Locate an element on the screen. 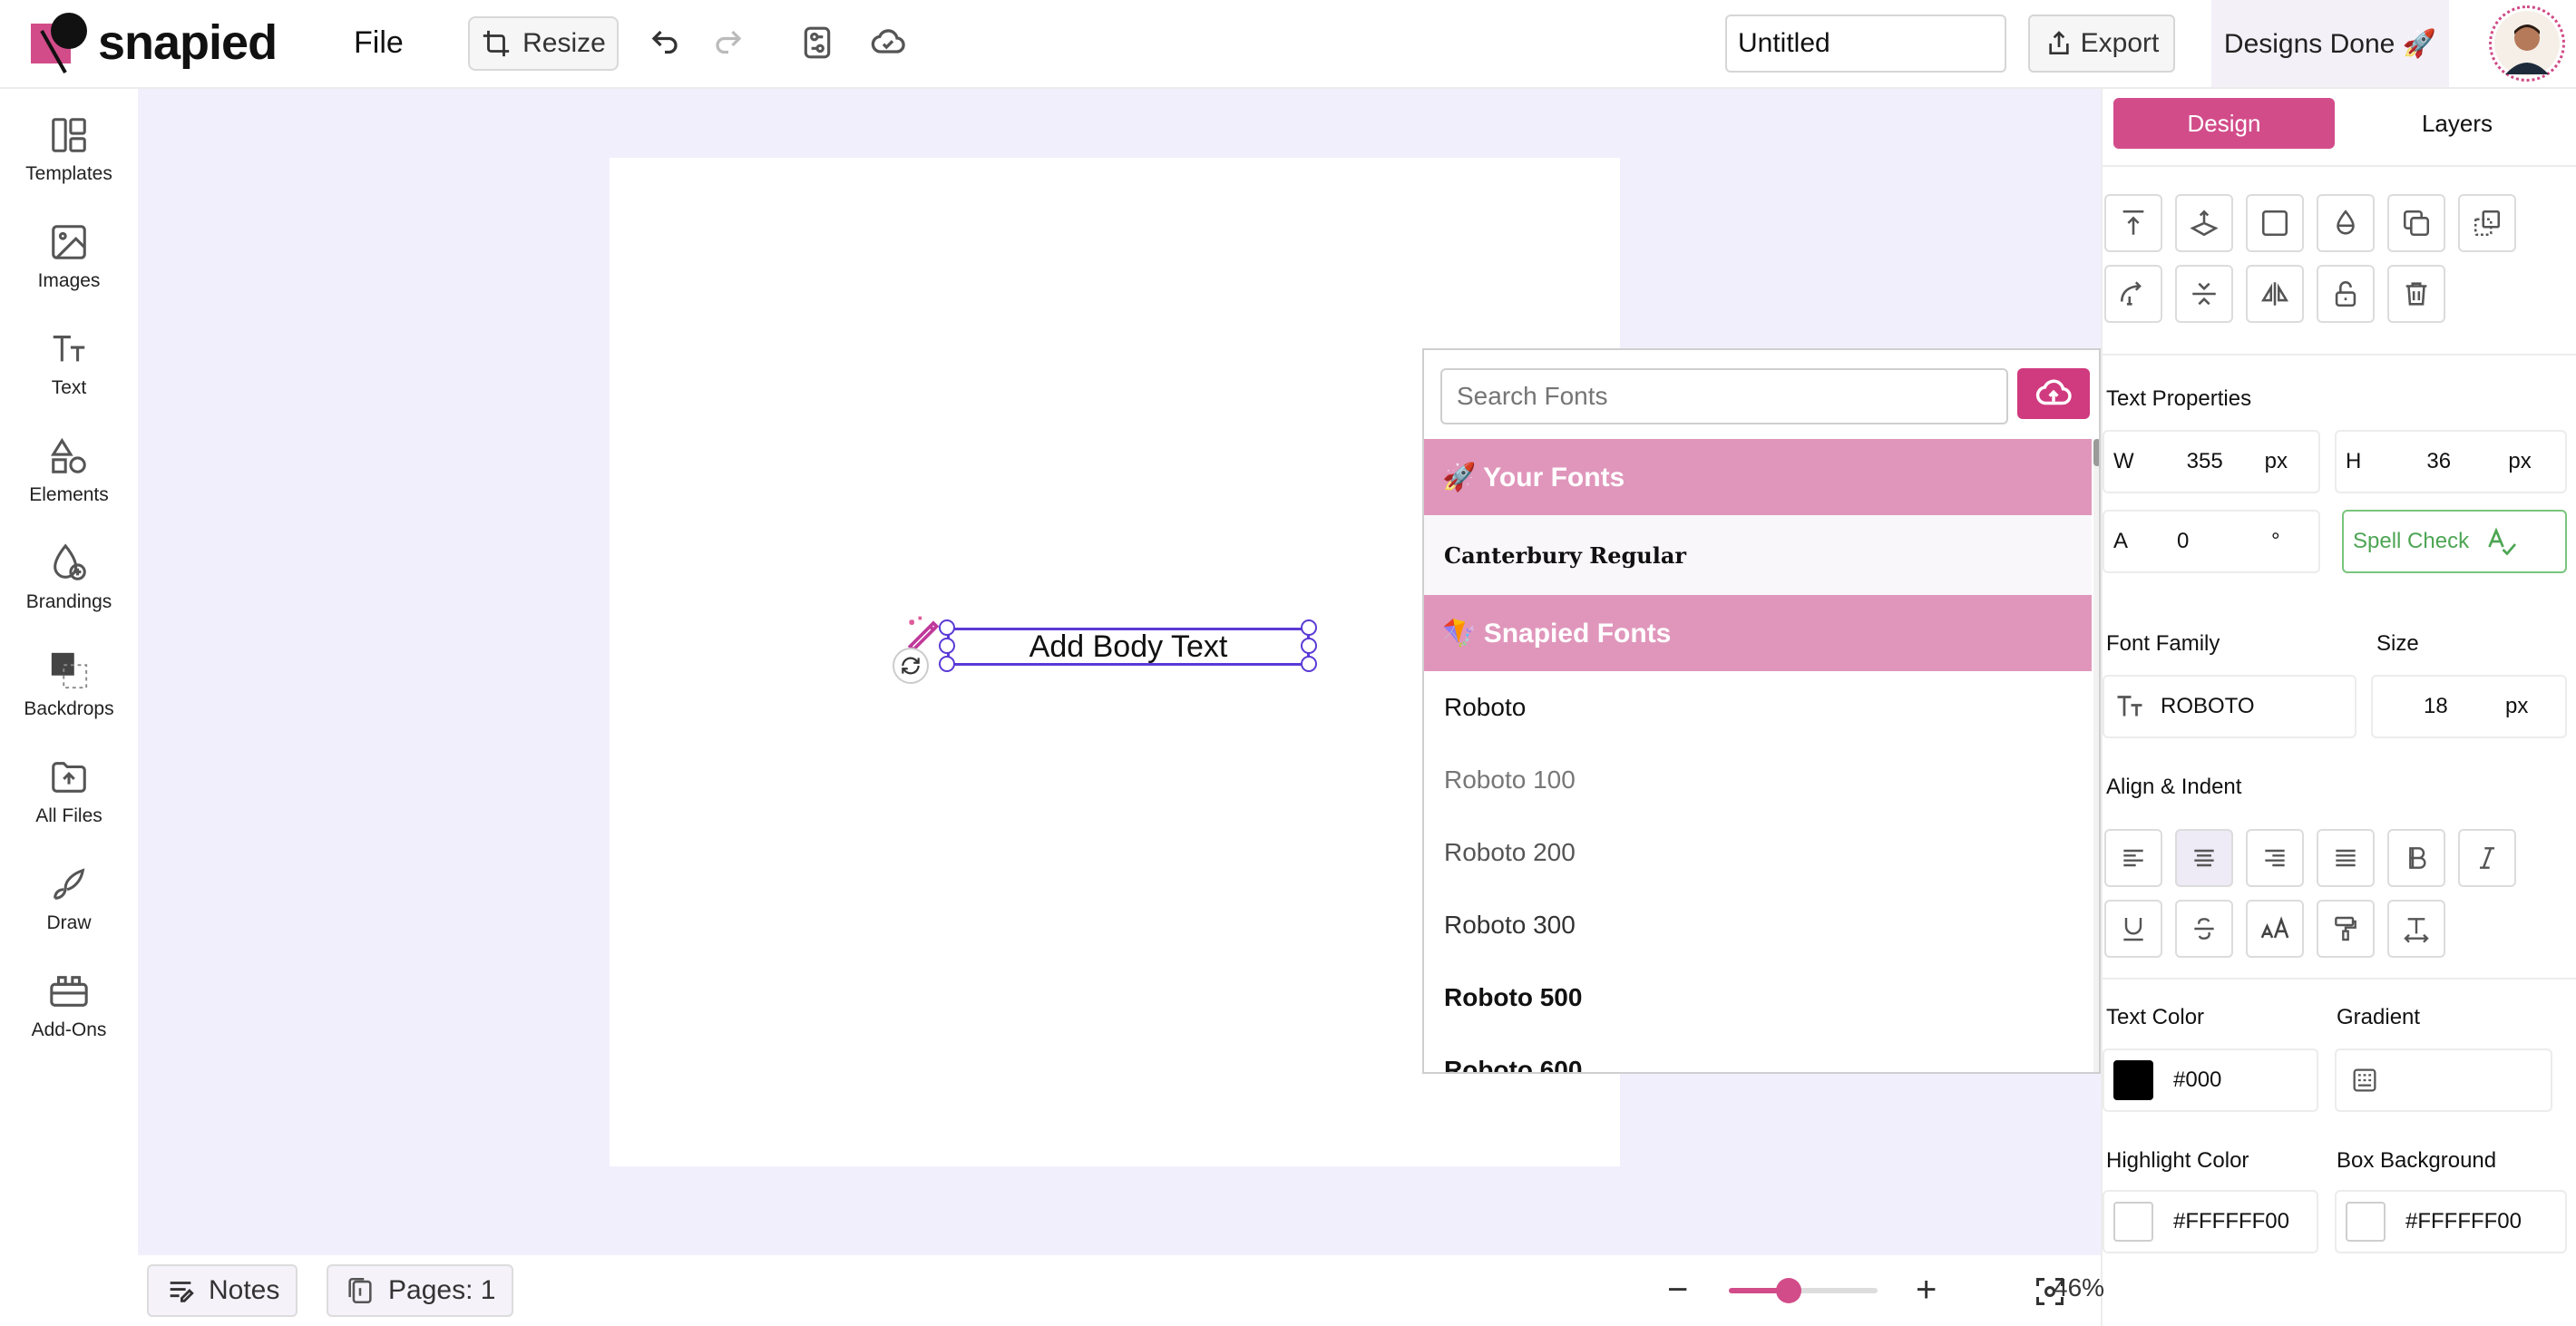  bold-button is located at coordinates (2416, 858).